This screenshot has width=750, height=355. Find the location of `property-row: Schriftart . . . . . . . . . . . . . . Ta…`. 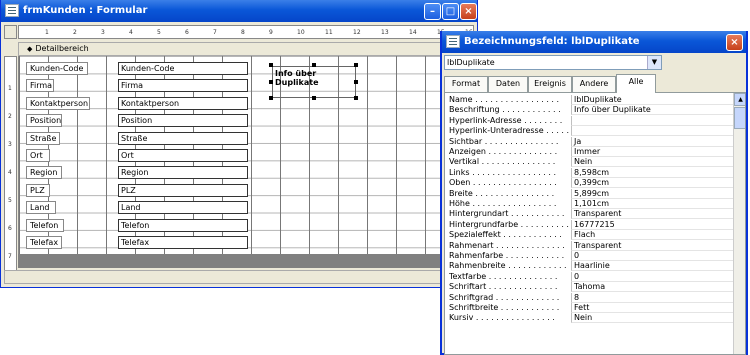

property-row: Schriftart . . . . . . . . . . . . . . Ta… is located at coordinates (589, 287).